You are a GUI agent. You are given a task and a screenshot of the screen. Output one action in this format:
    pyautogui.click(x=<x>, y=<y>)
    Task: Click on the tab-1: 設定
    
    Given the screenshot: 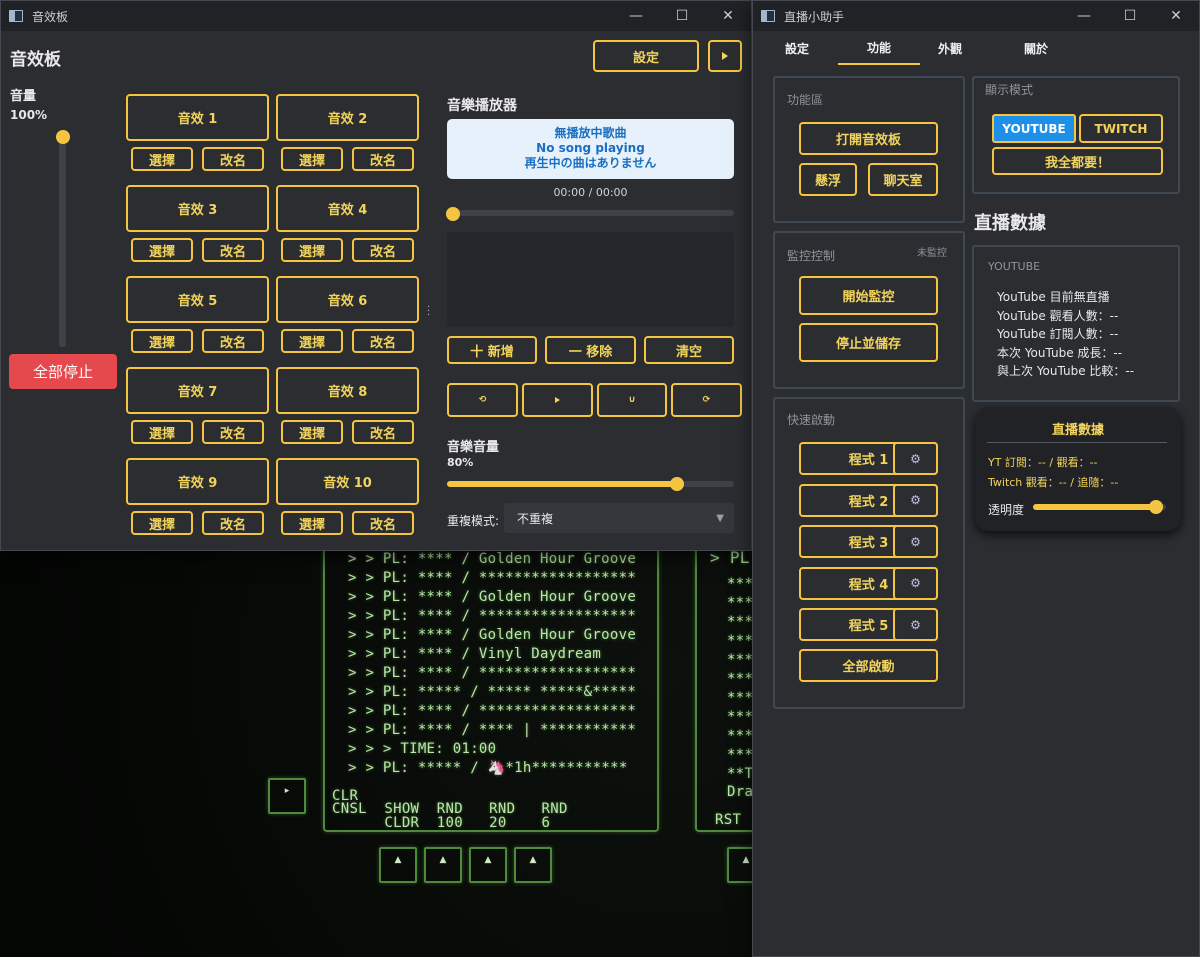 What is the action you would take?
    pyautogui.click(x=797, y=48)
    